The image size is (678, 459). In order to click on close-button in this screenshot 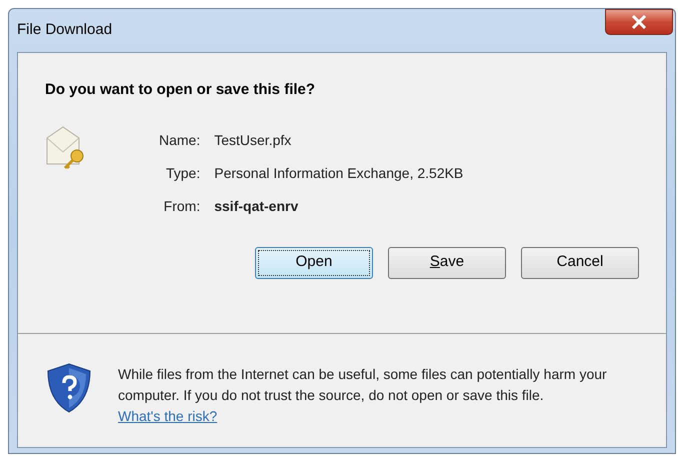, I will do `click(639, 22)`.